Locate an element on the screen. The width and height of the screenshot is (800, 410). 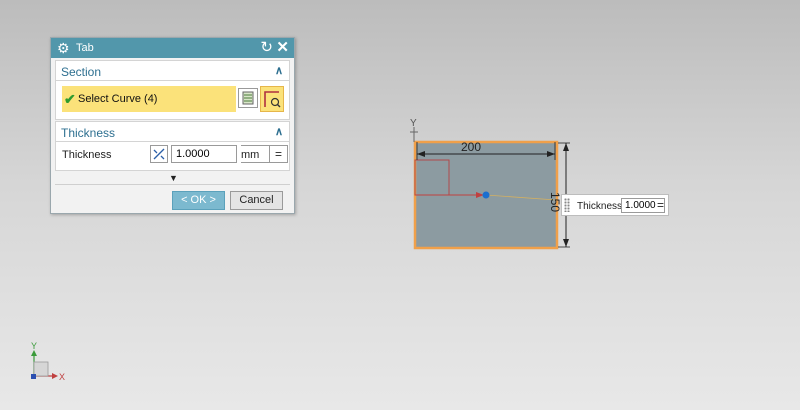
sketch-section-glyph is located at coordinates (272, 99).